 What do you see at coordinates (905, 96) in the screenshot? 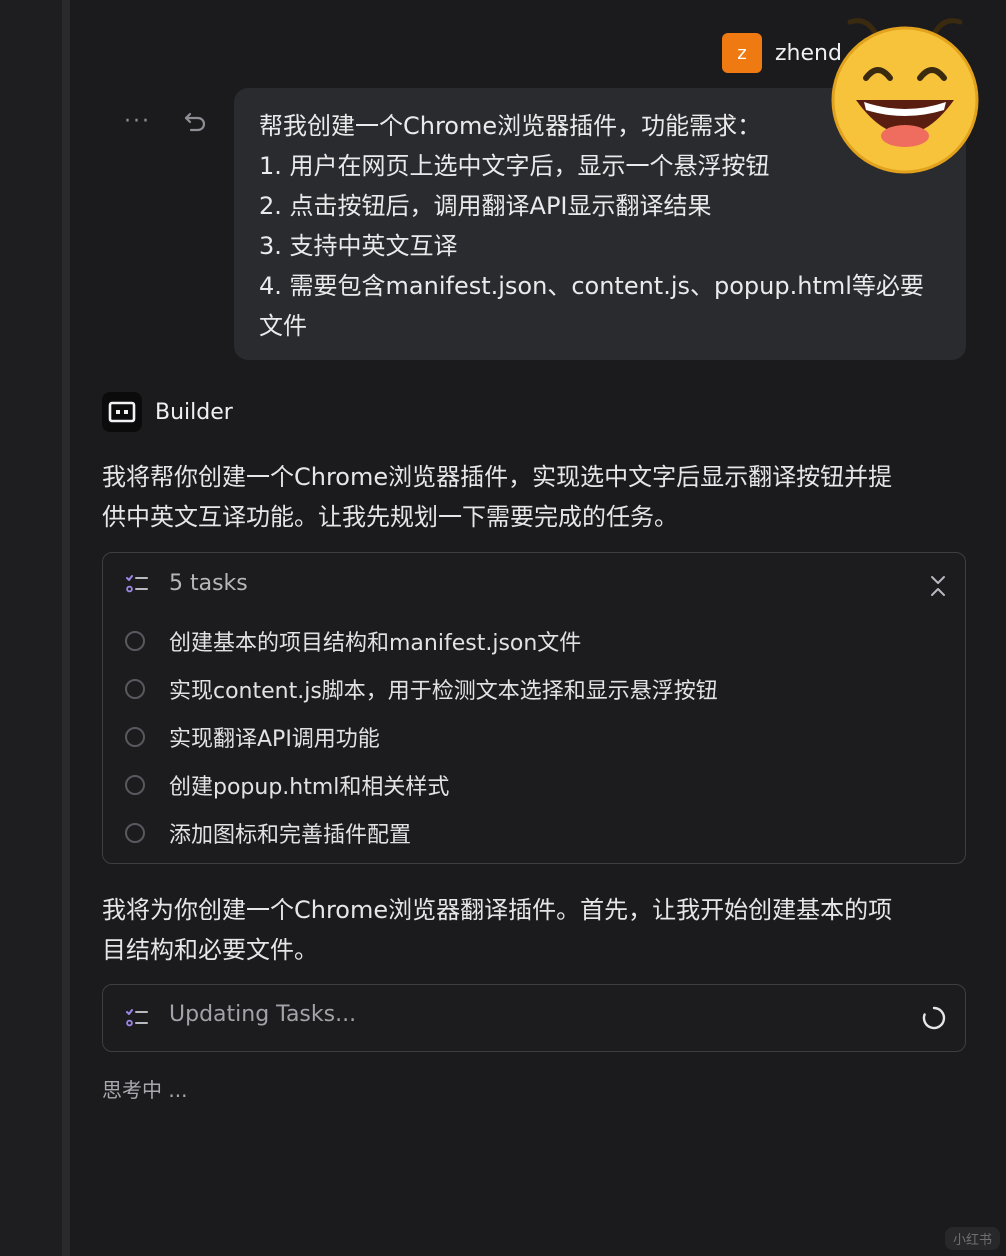
I see `grinning-emoji-sticker` at bounding box center [905, 96].